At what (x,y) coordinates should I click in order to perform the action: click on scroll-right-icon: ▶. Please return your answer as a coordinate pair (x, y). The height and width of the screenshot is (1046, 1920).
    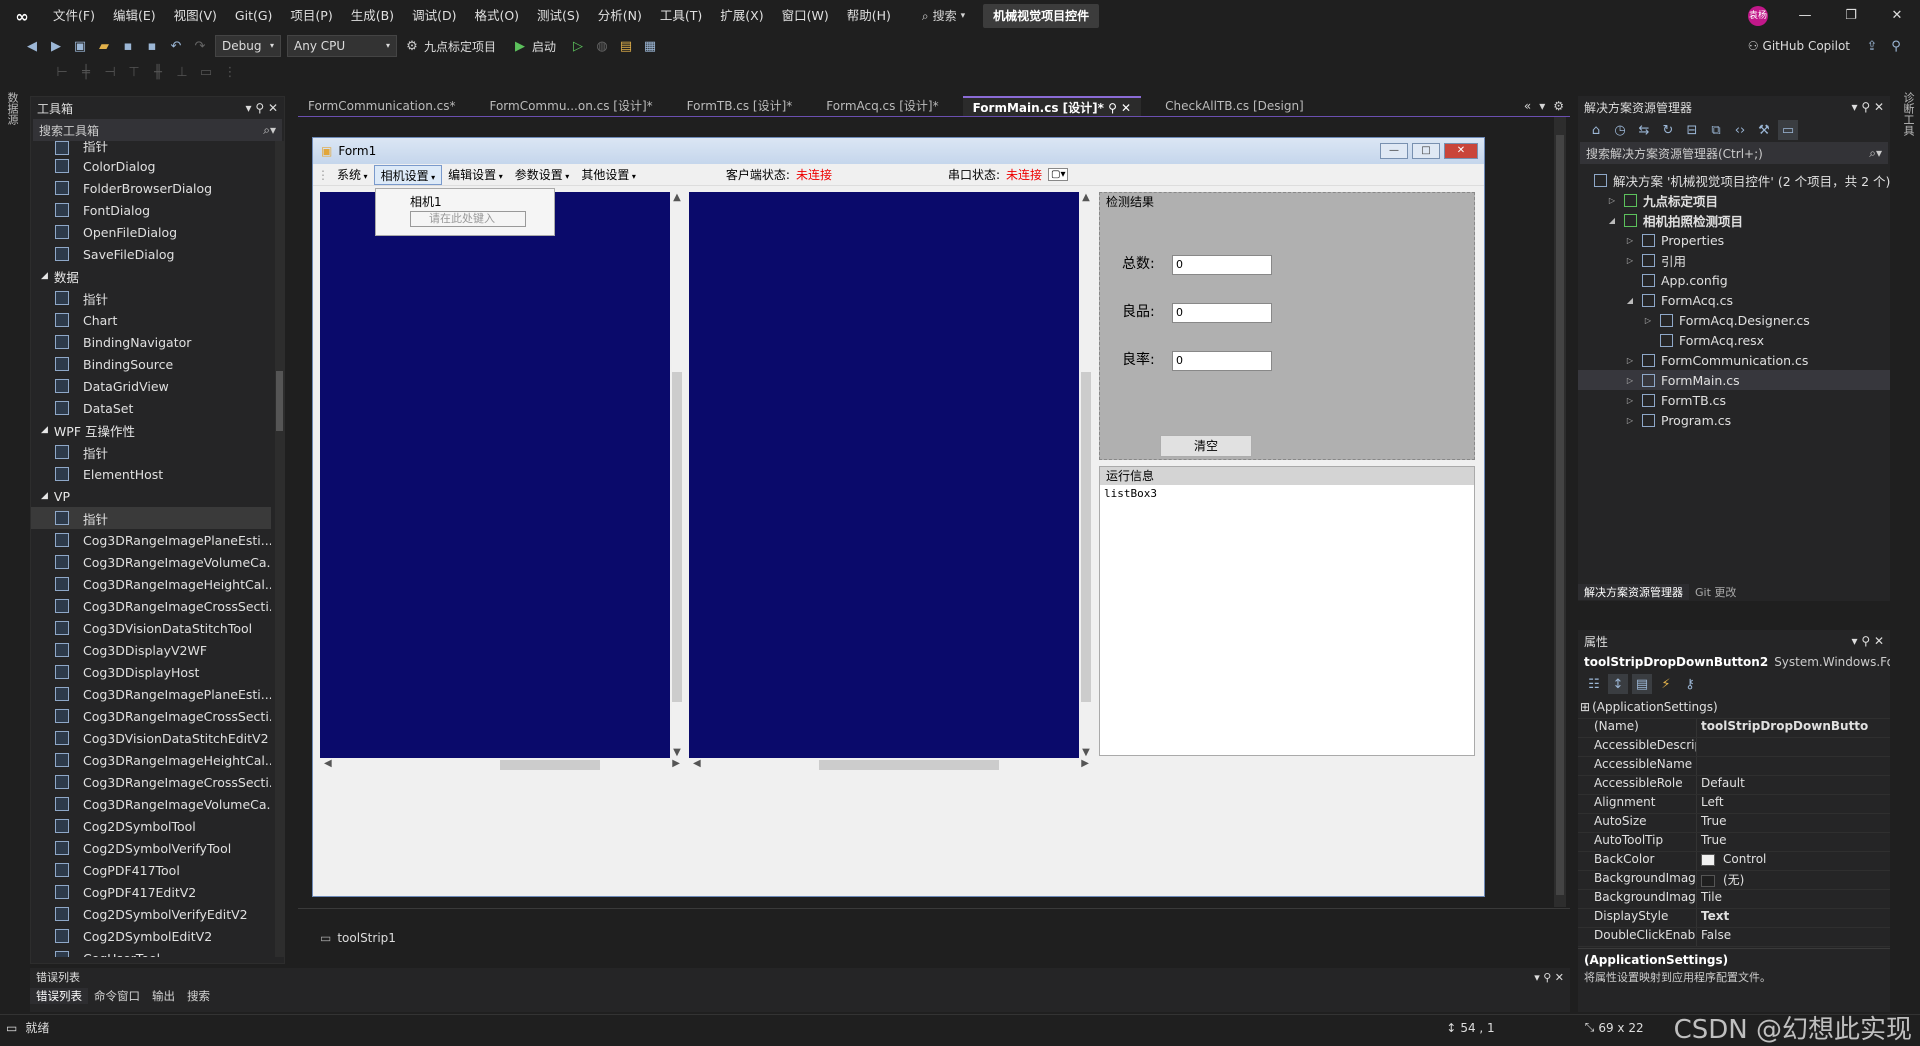
    Looking at the image, I should click on (676, 763).